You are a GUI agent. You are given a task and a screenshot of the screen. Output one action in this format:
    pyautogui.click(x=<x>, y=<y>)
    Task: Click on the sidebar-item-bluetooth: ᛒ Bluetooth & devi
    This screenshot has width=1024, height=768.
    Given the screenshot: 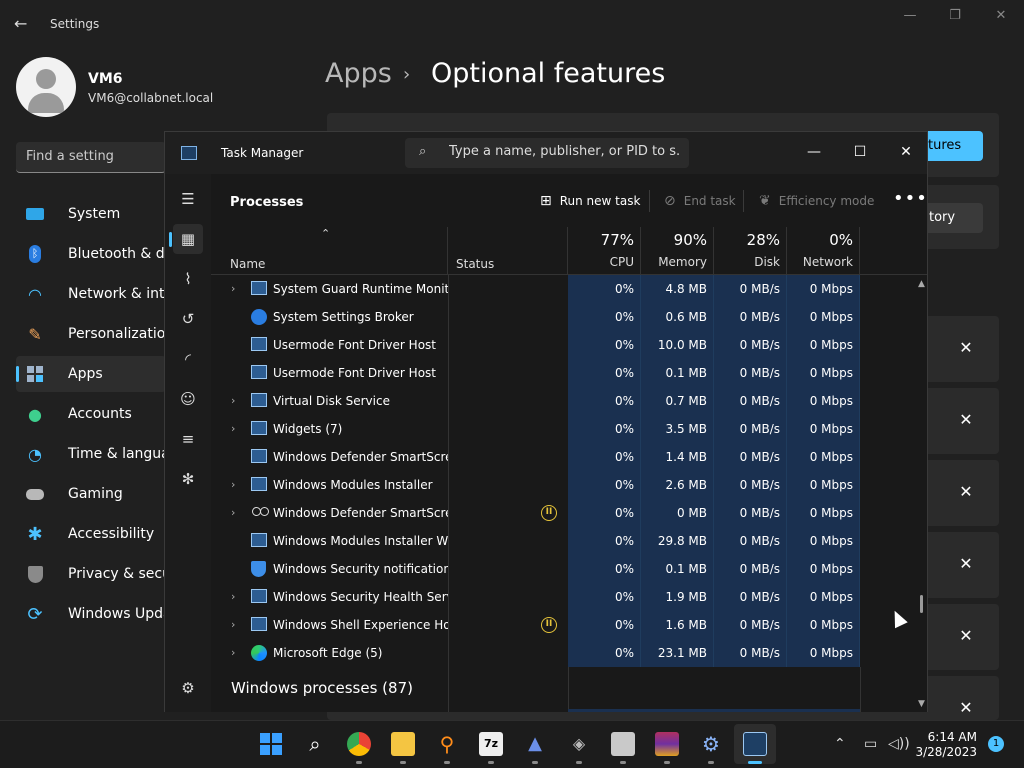 What is the action you would take?
    pyautogui.click(x=91, y=254)
    